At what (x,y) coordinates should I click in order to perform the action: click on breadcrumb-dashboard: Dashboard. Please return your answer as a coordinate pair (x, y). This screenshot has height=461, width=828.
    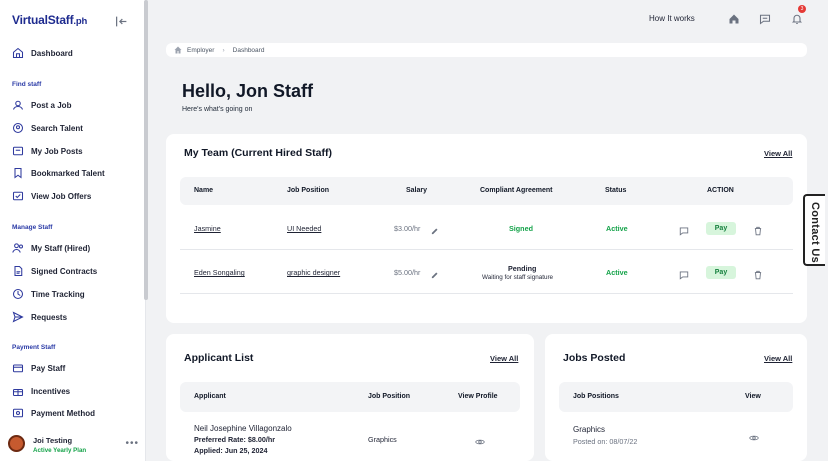
    Looking at the image, I should click on (248, 50).